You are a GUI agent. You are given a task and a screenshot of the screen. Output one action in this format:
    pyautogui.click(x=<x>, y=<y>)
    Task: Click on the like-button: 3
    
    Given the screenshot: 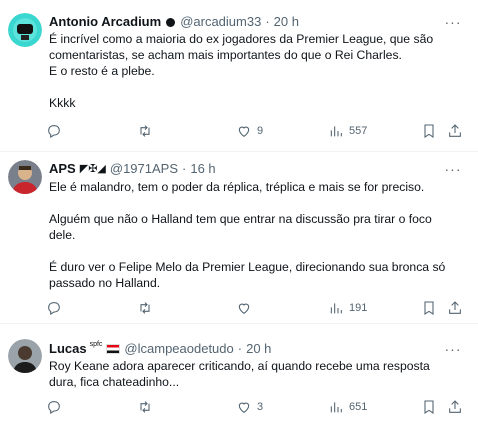 What is the action you would take?
    pyautogui.click(x=249, y=407)
    